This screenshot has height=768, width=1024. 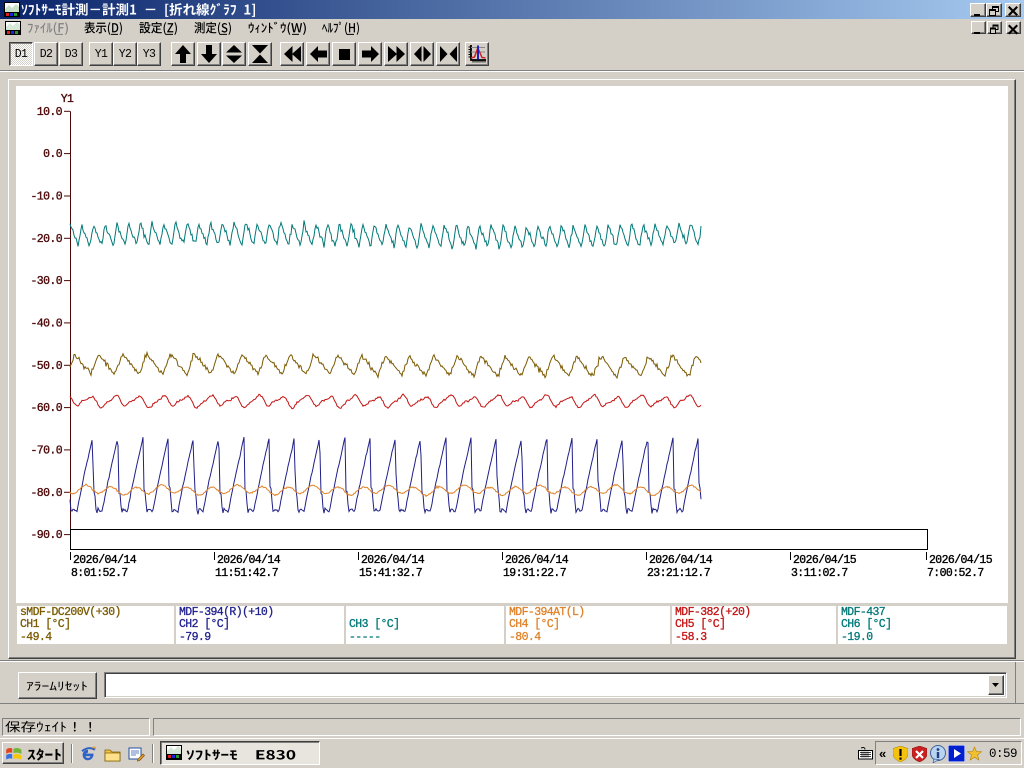 What do you see at coordinates (46, 366) in the screenshot?
I see `svg-text: -50.0` at bounding box center [46, 366].